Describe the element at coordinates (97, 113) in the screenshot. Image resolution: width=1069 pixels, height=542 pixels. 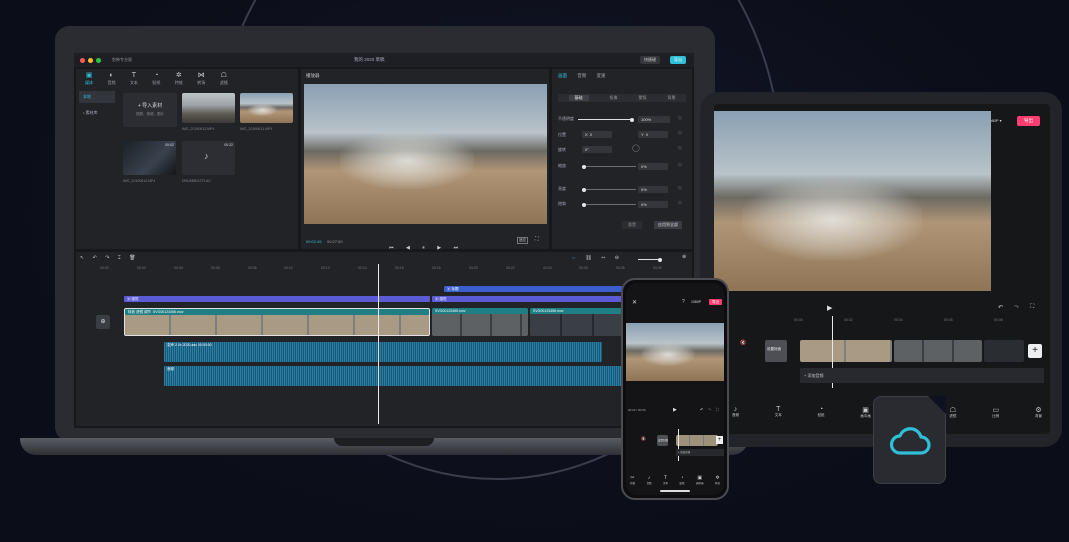
I see `sidebar-item-library: • 素材库` at that location.